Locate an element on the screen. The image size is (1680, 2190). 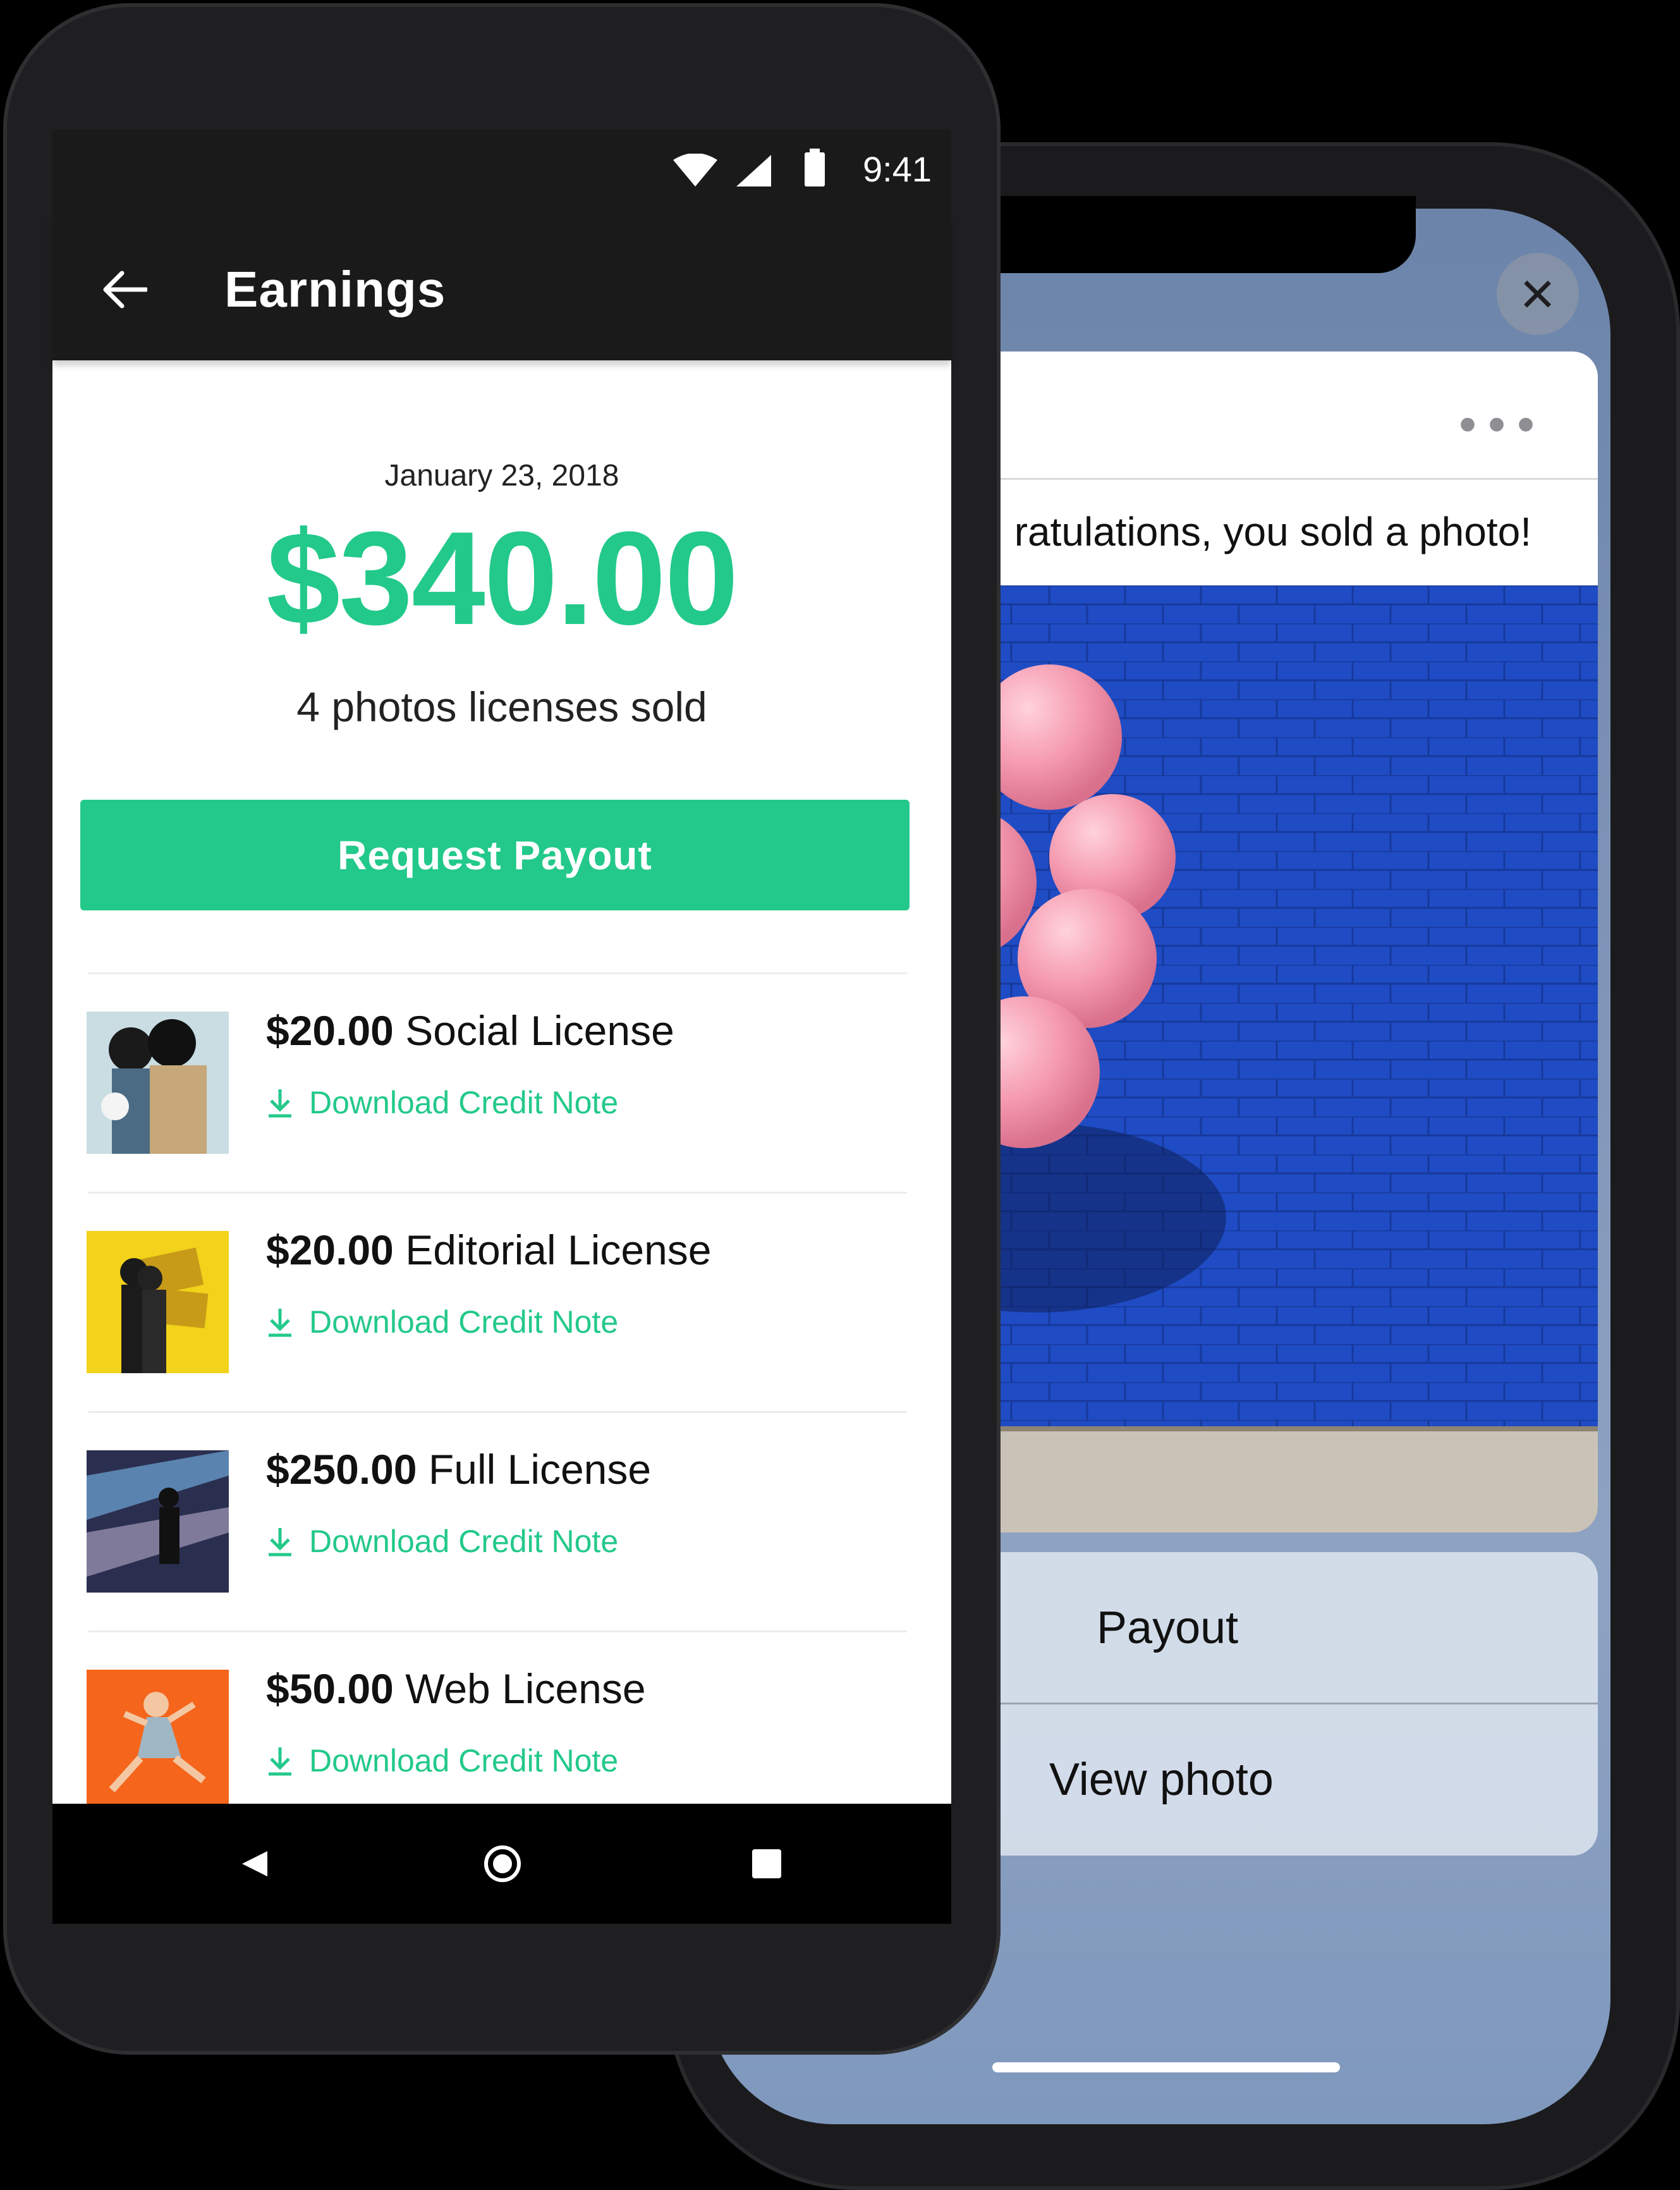
earnings-amount: $340.00 is located at coordinates (502, 578).